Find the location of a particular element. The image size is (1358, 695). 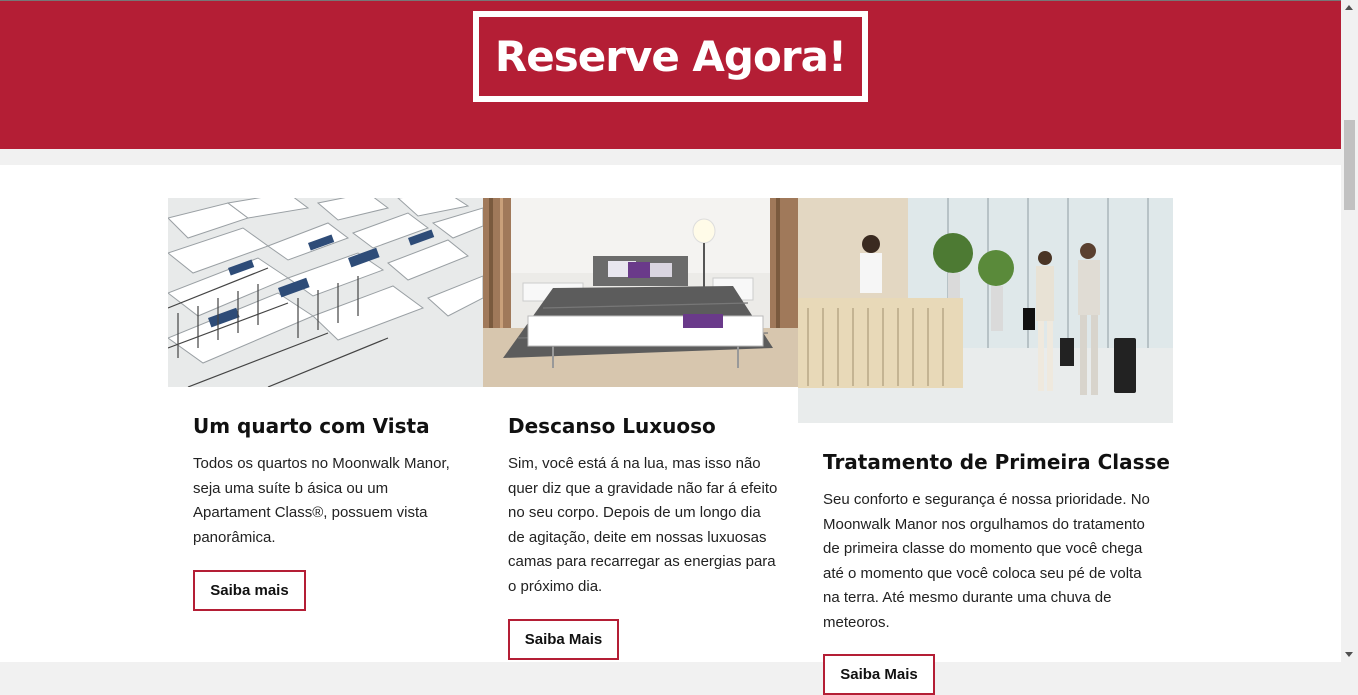

scroll-up-arrow-icon is located at coordinates (1349, 7).